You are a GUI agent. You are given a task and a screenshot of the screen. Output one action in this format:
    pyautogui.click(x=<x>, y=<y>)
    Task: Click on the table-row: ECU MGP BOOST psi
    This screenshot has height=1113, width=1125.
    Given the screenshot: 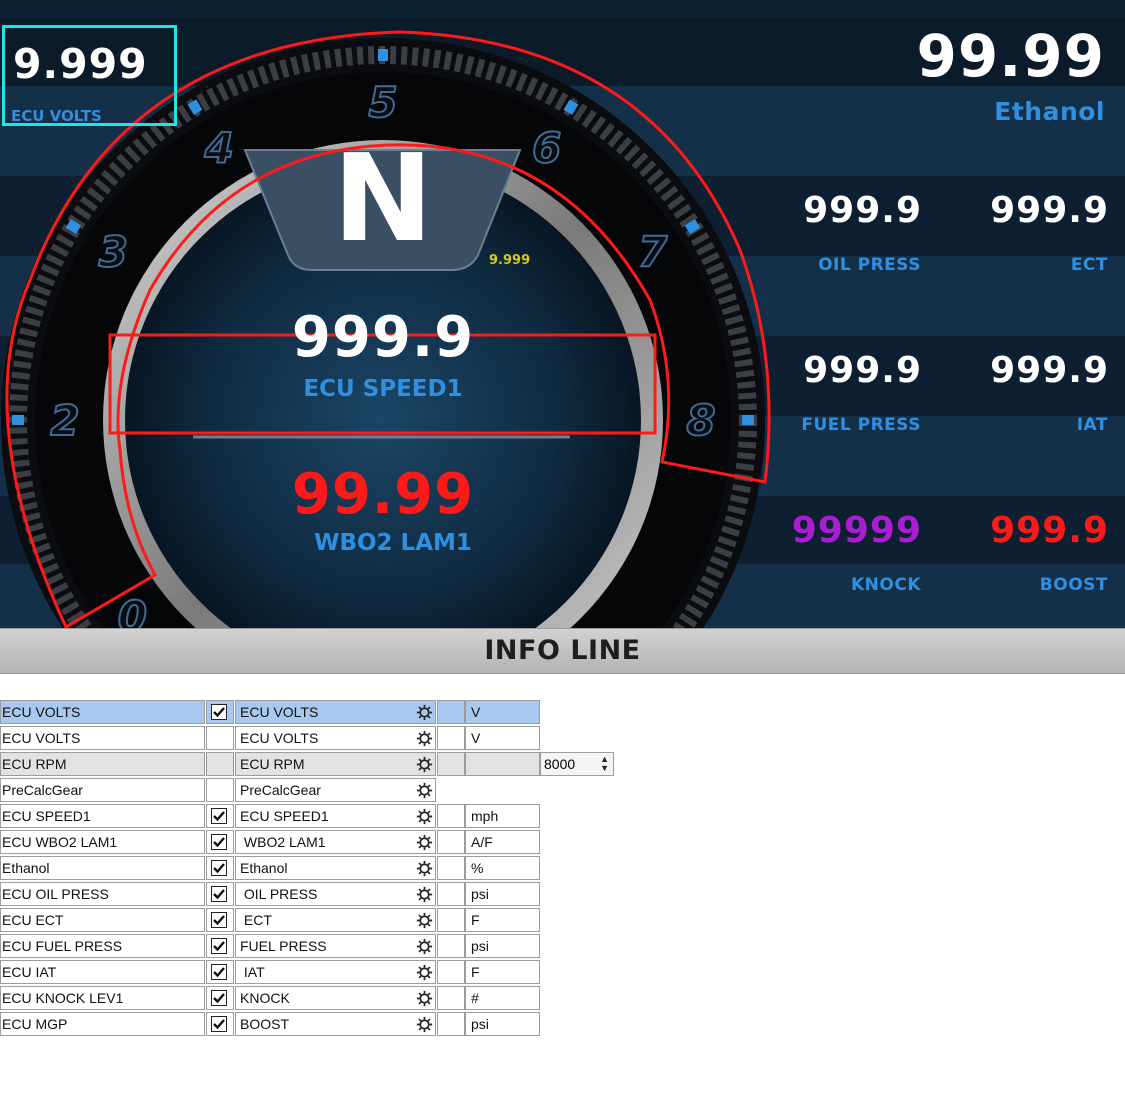 What is the action you would take?
    pyautogui.click(x=310, y=1024)
    